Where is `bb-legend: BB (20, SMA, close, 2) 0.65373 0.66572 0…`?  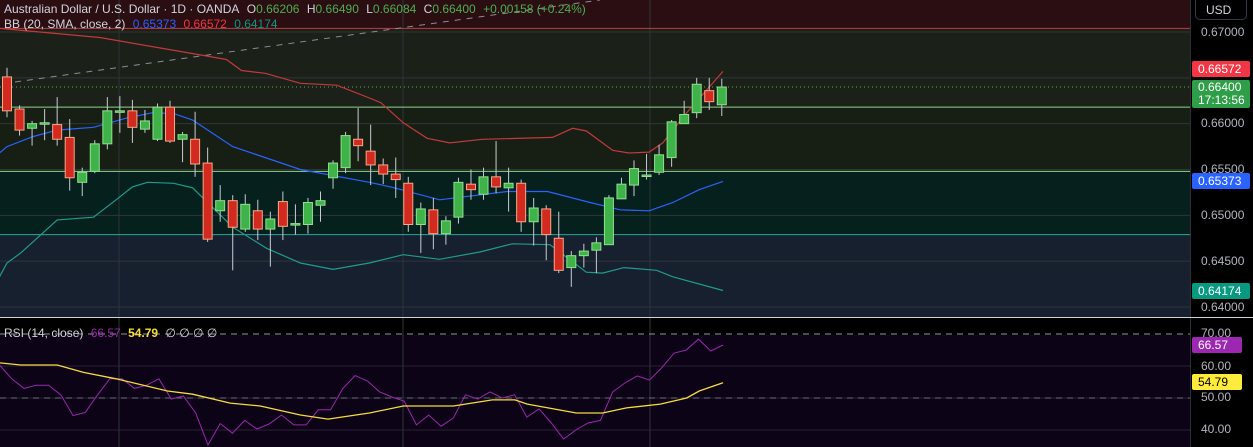
bb-legend: BB (20, SMA, close, 2) 0.65373 0.66572 0… is located at coordinates (143, 24).